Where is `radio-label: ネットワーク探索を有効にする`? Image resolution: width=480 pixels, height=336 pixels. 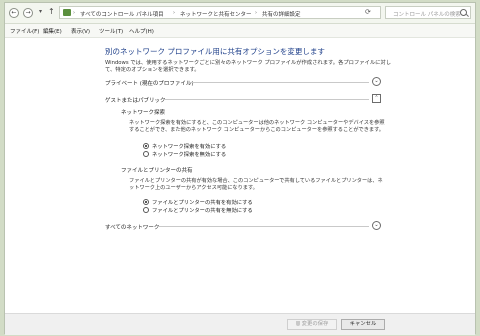
radio-label: ネットワーク探索を有効にする is located at coordinates (189, 147).